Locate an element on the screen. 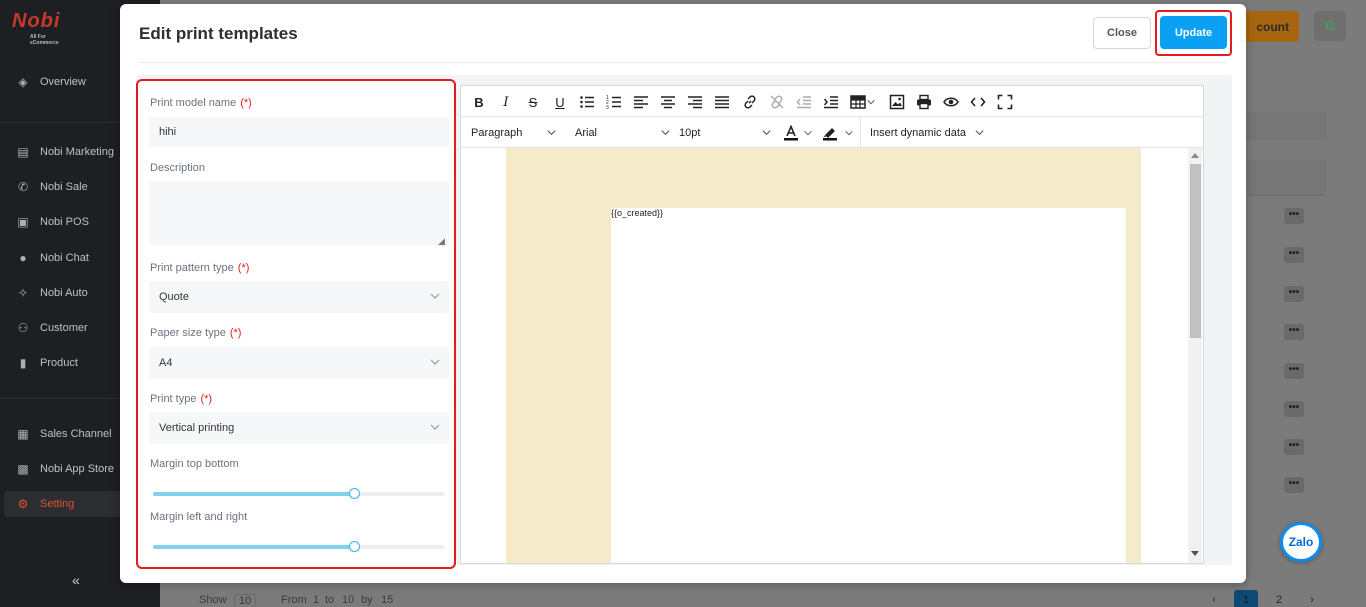  close-button: Close is located at coordinates (1122, 33).